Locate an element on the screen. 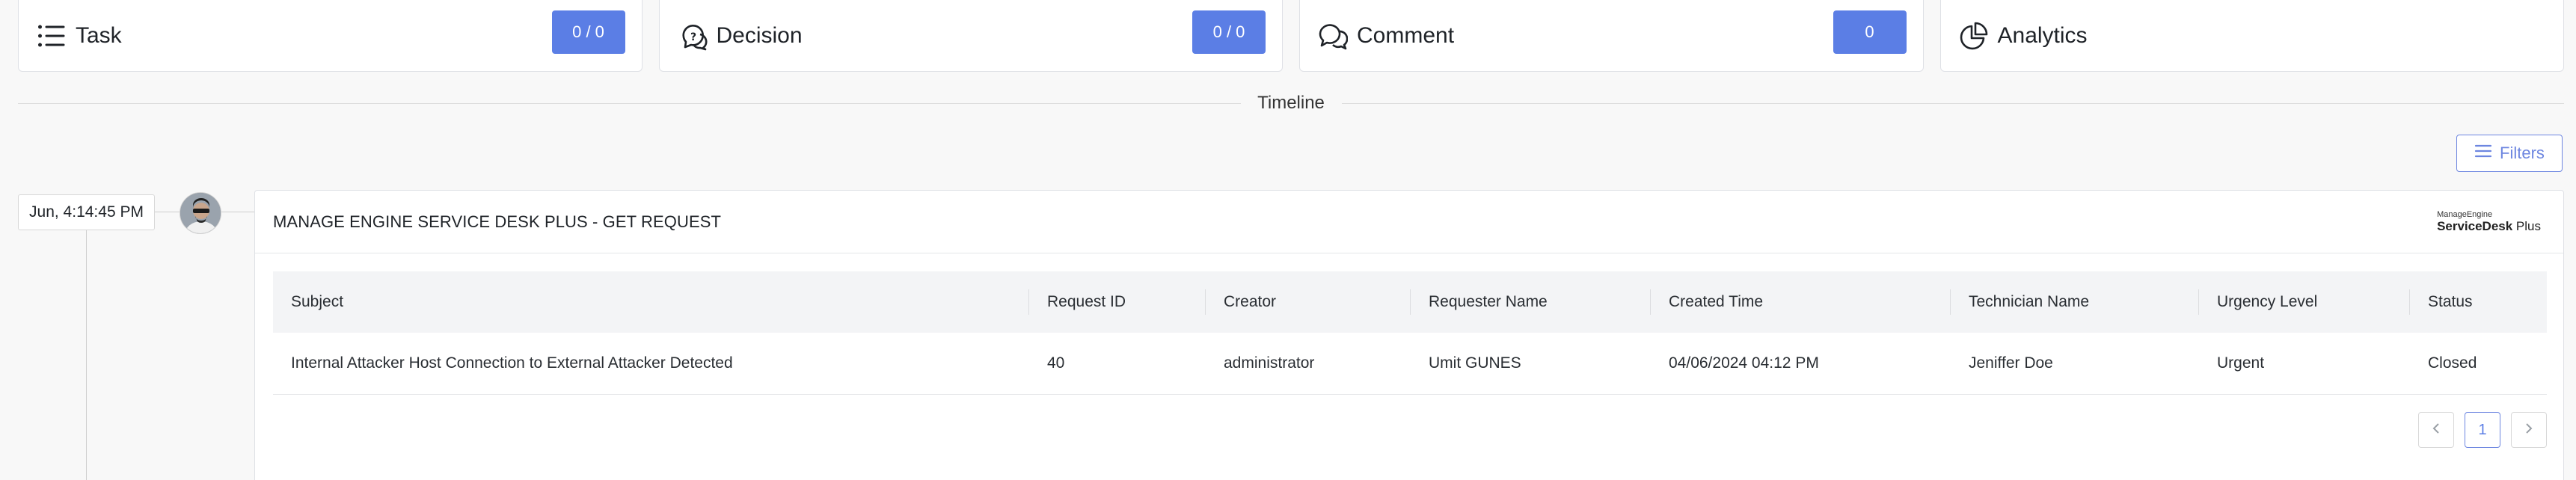 This screenshot has height=480, width=2576. column-header: Technician Name is located at coordinates (2075, 302).